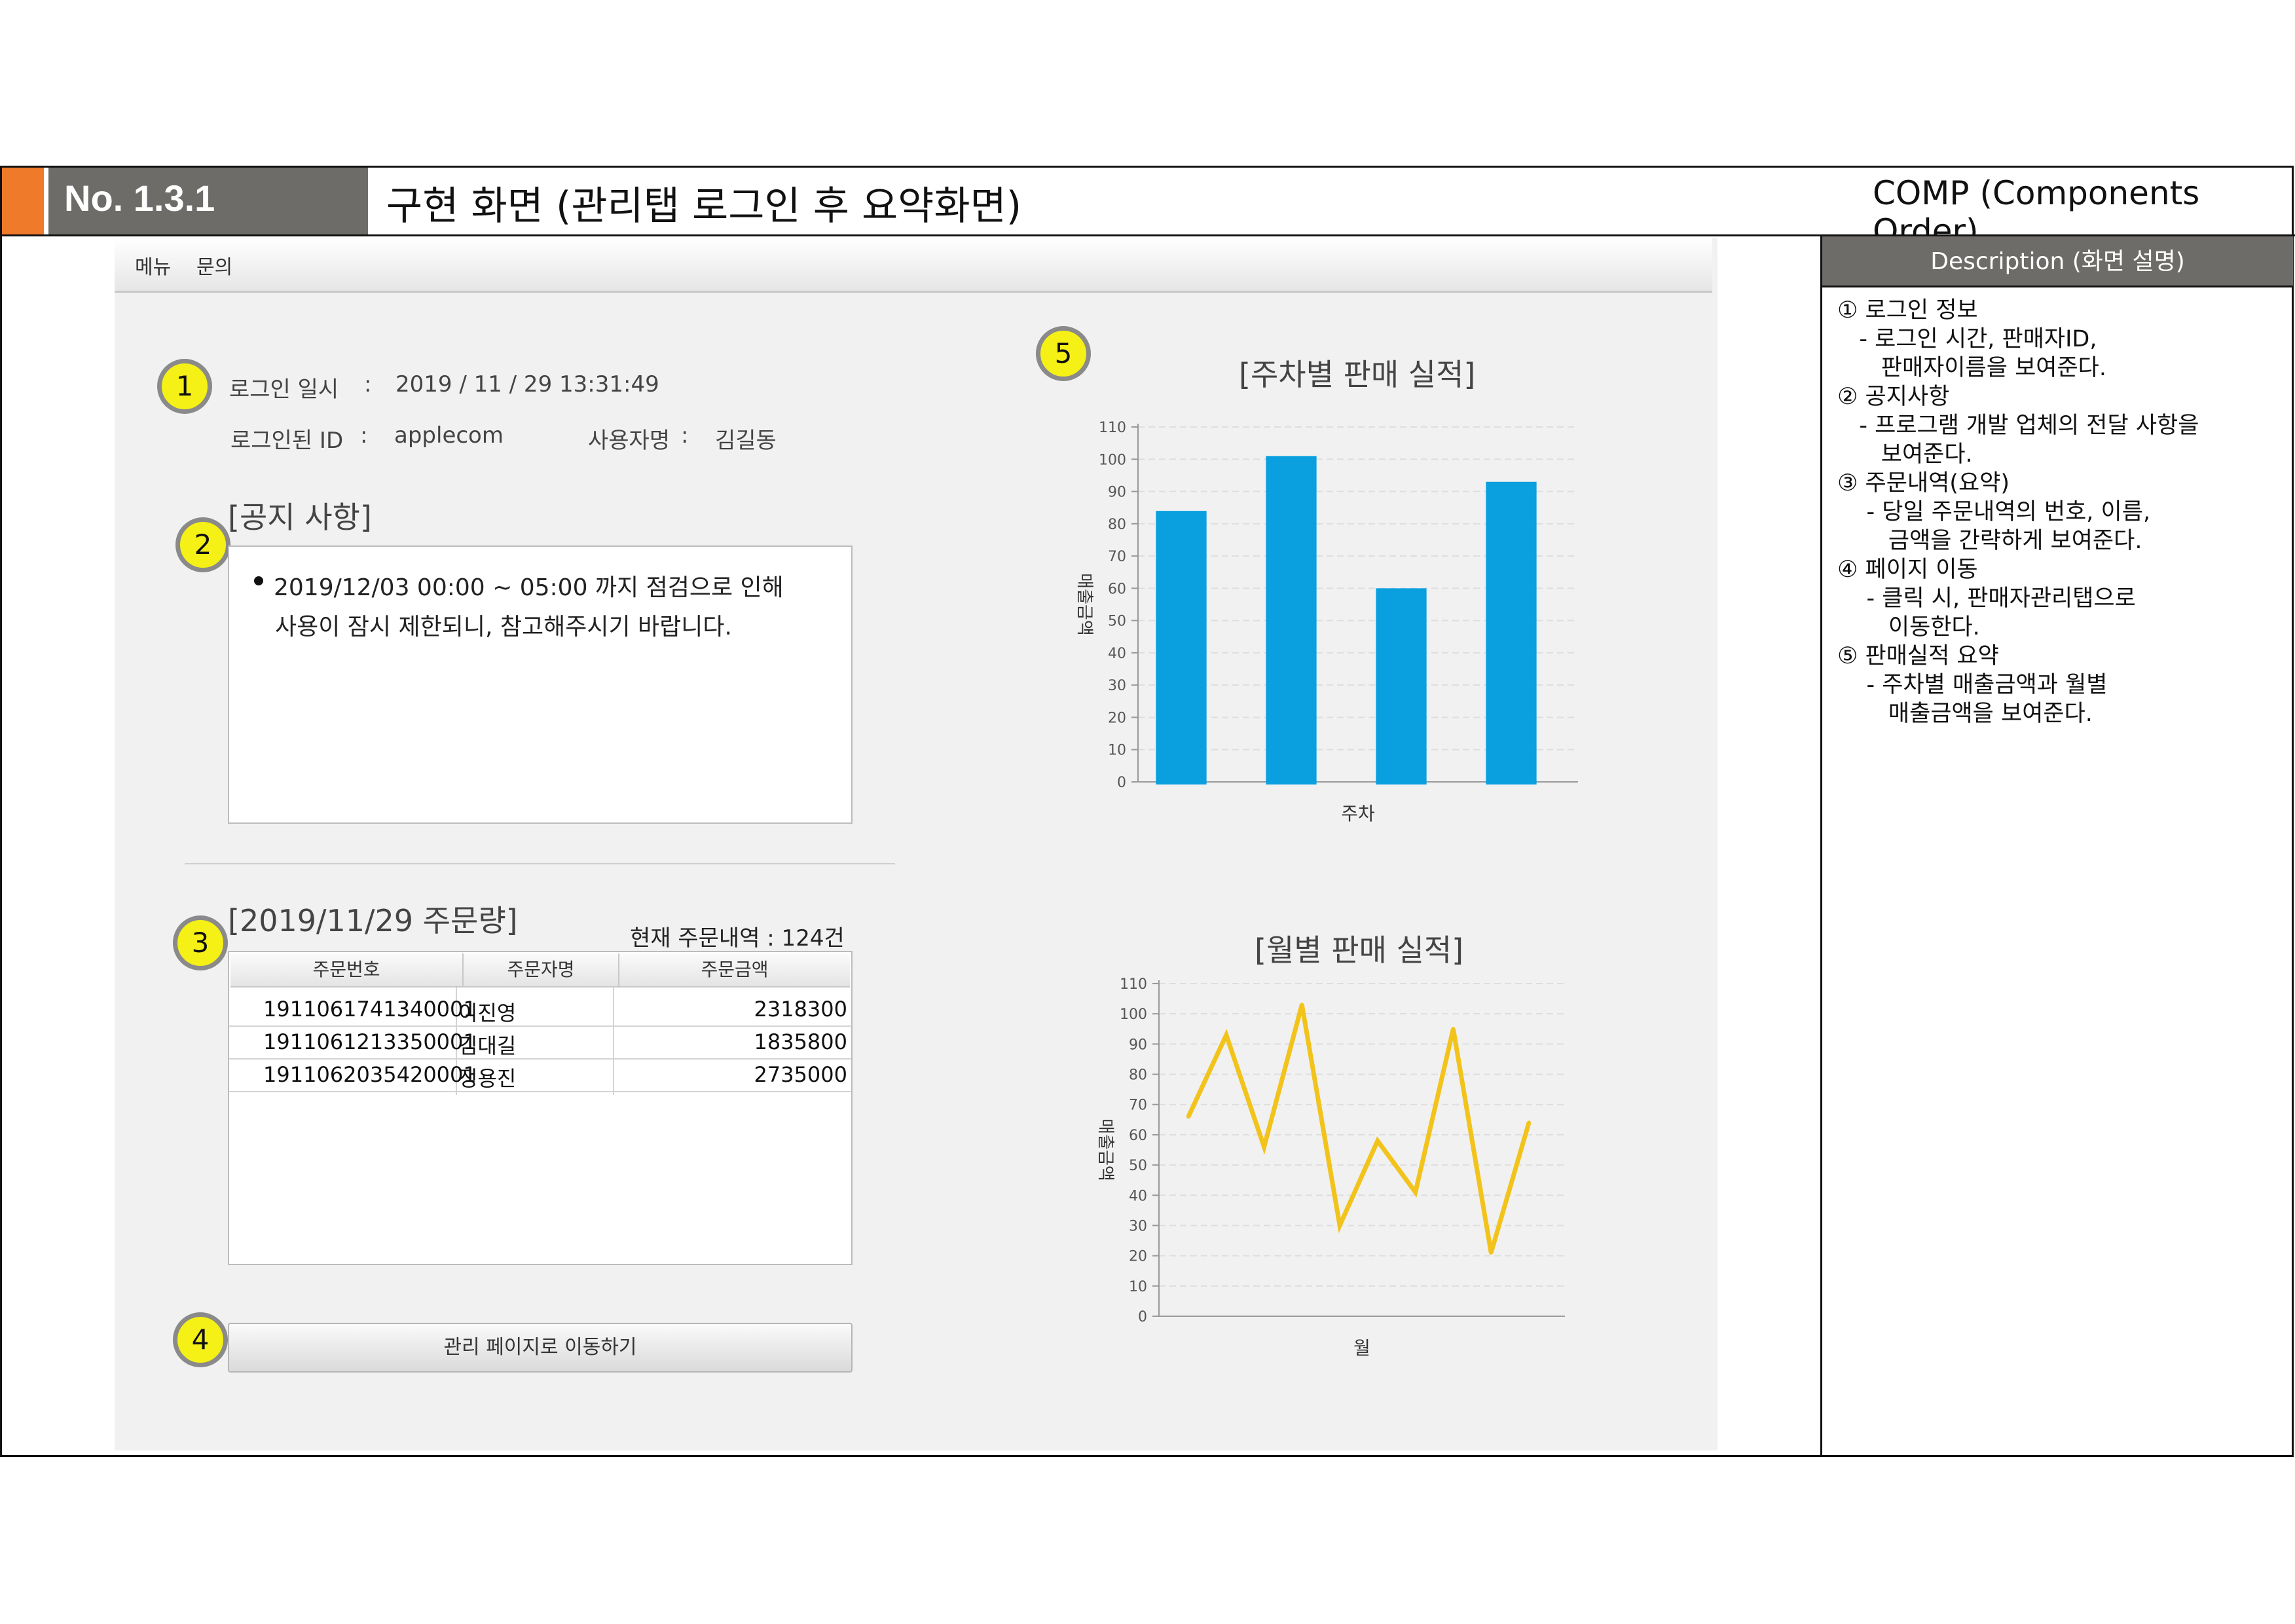 This screenshot has width=2295, height=1624. I want to click on callout-1: 1, so click(184, 386).